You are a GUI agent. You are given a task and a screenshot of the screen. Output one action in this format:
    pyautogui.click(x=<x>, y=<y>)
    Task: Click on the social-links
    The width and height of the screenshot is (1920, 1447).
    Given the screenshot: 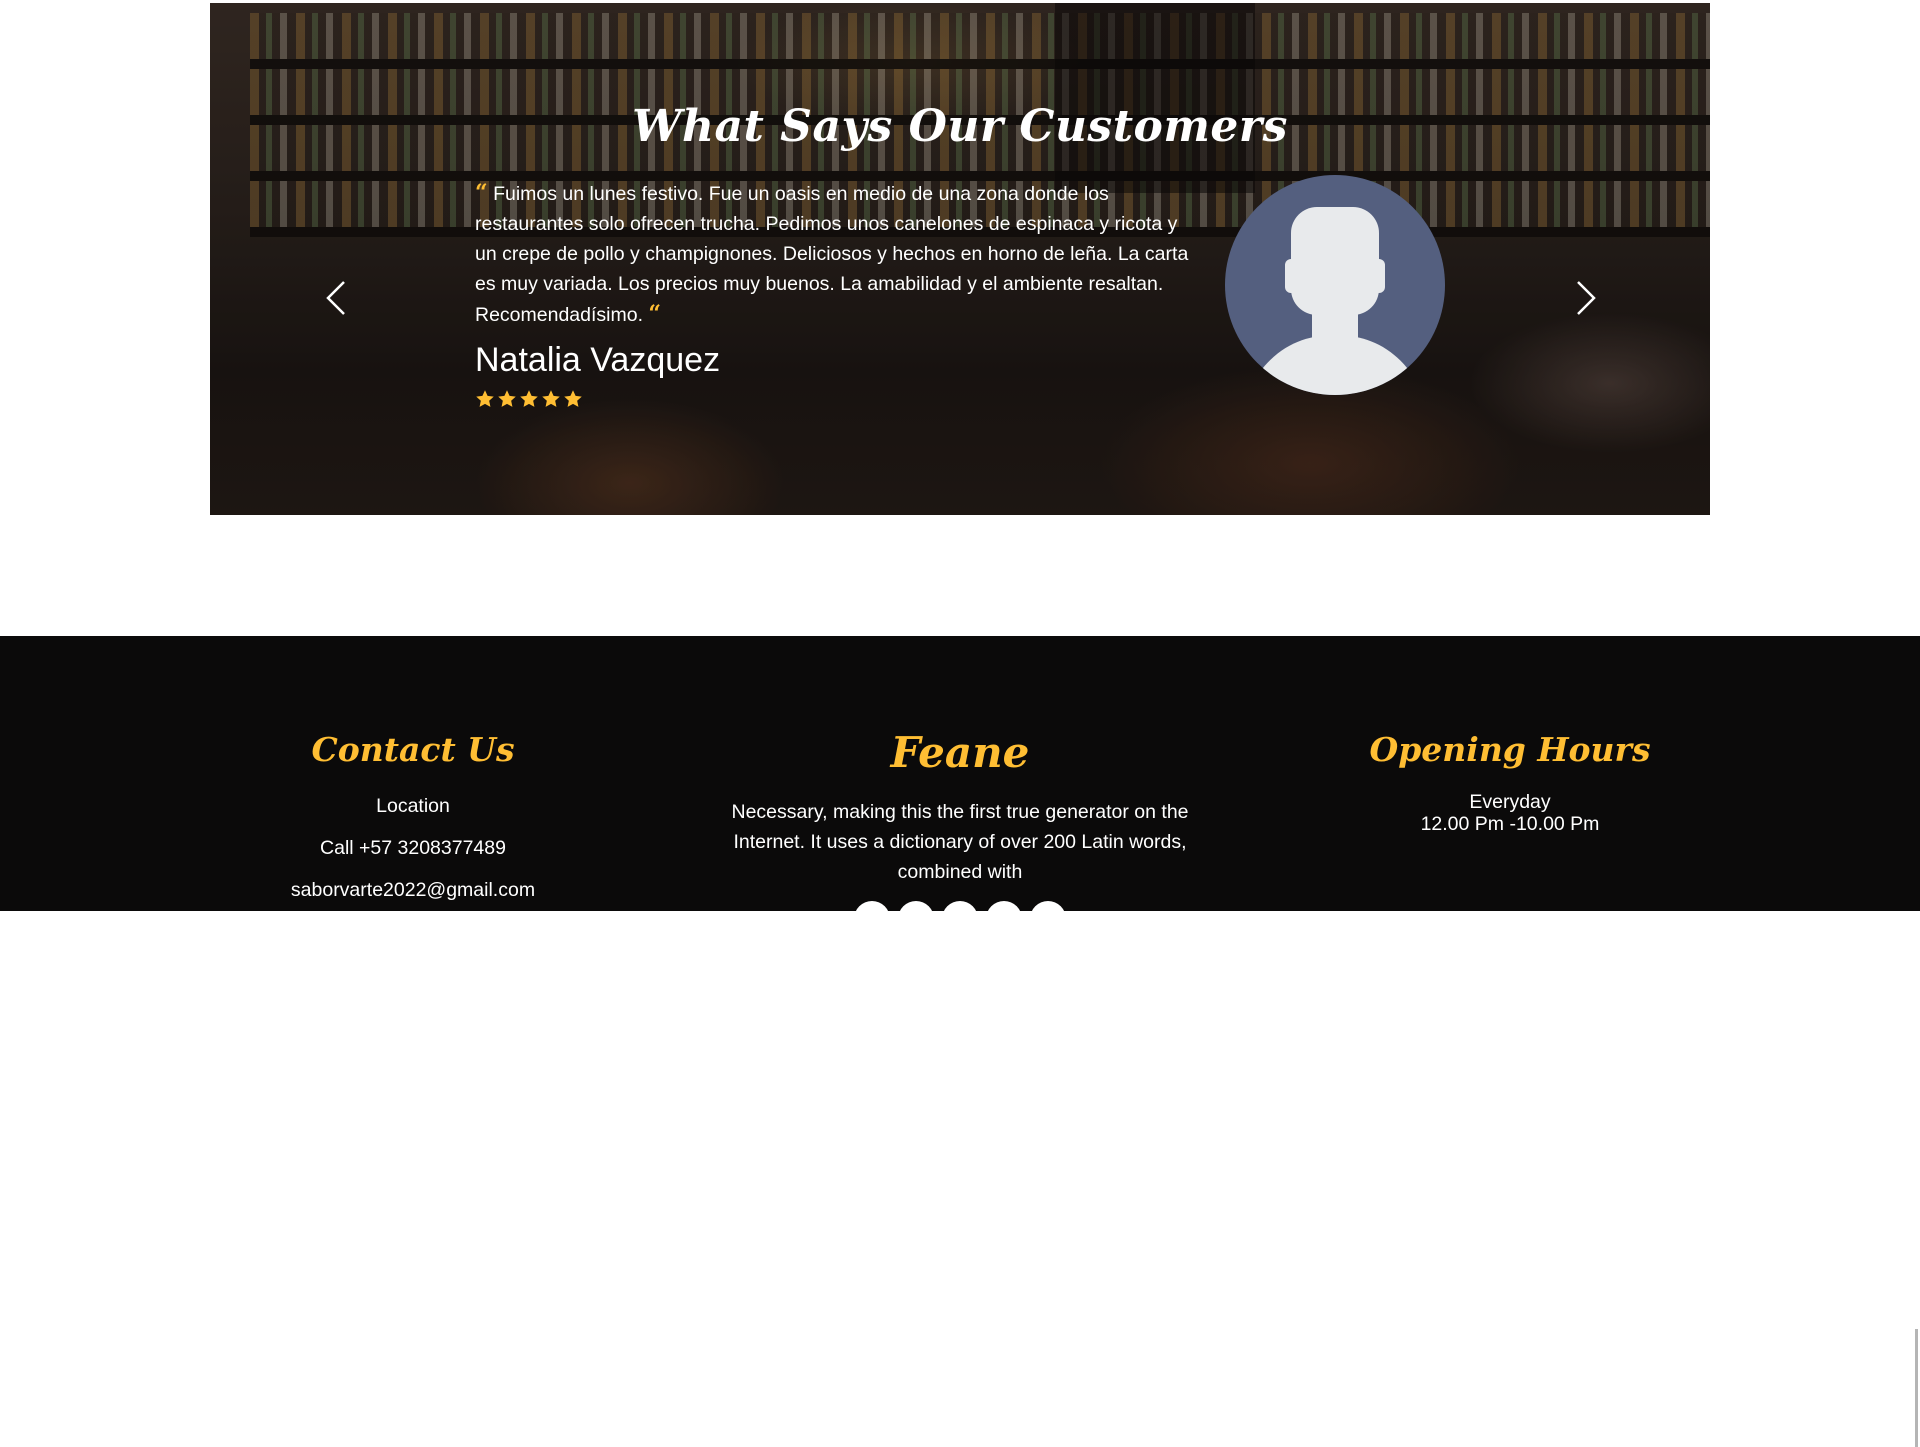 What is the action you would take?
    pyautogui.click(x=960, y=919)
    